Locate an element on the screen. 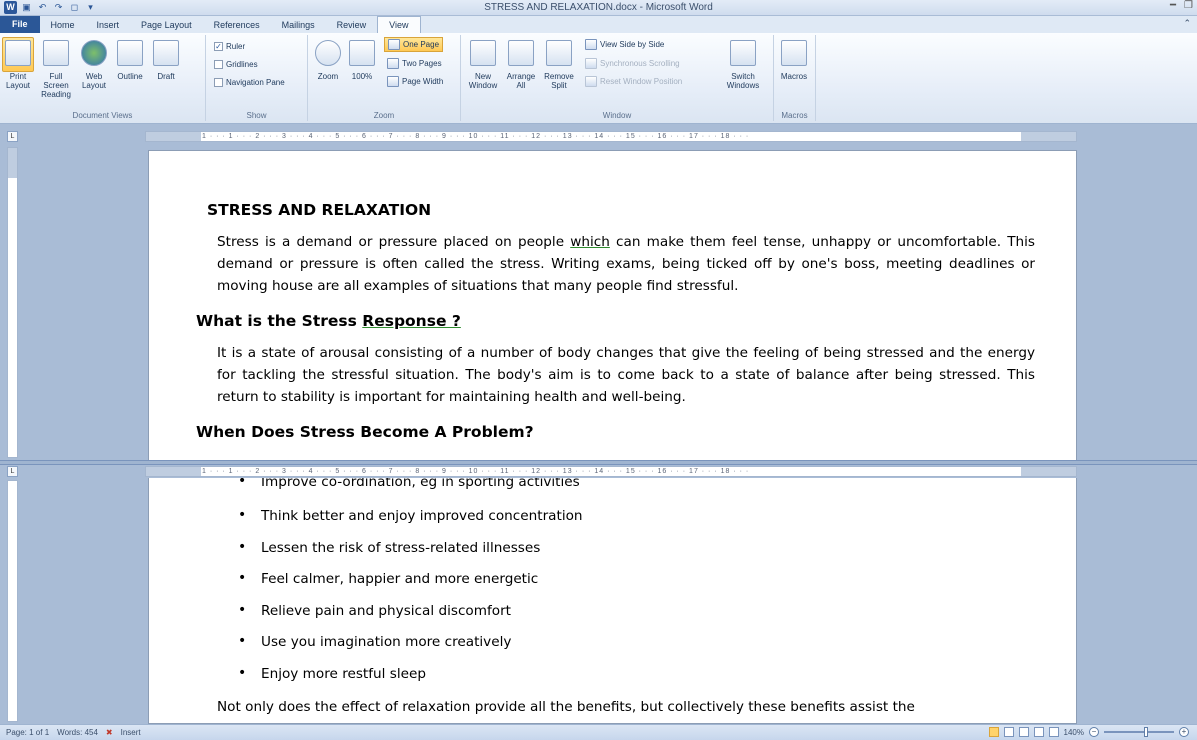 This screenshot has height=740, width=1197. reset-window-position-button: Reset Window Position is located at coordinates (633, 81).